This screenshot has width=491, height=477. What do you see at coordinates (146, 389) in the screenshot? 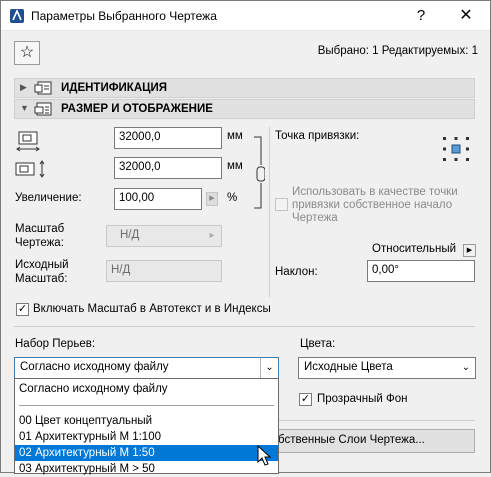
I see `list-item: Согласно исходному файлу` at bounding box center [146, 389].